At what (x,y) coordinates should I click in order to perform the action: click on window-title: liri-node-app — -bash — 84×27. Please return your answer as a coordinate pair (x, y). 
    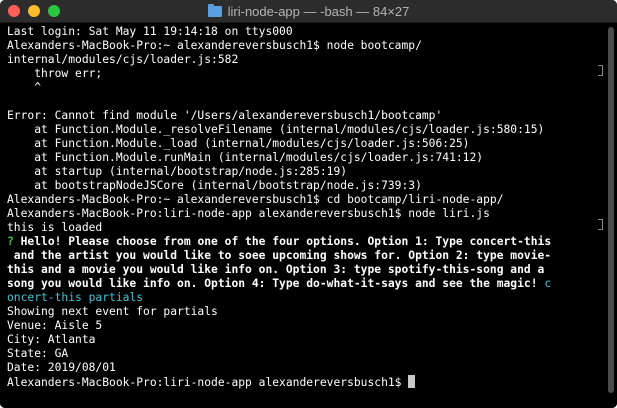
    Looking at the image, I should click on (318, 11).